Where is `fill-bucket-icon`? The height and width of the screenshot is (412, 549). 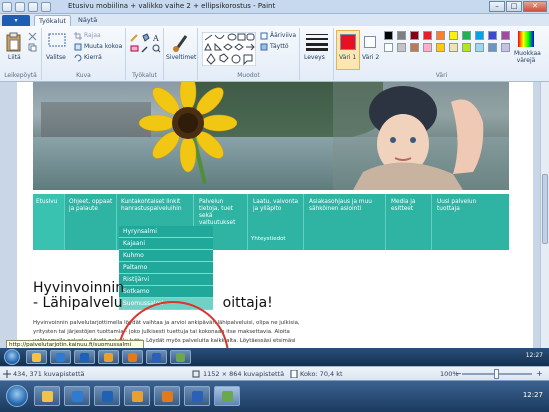 fill-bucket-icon is located at coordinates (145, 37).